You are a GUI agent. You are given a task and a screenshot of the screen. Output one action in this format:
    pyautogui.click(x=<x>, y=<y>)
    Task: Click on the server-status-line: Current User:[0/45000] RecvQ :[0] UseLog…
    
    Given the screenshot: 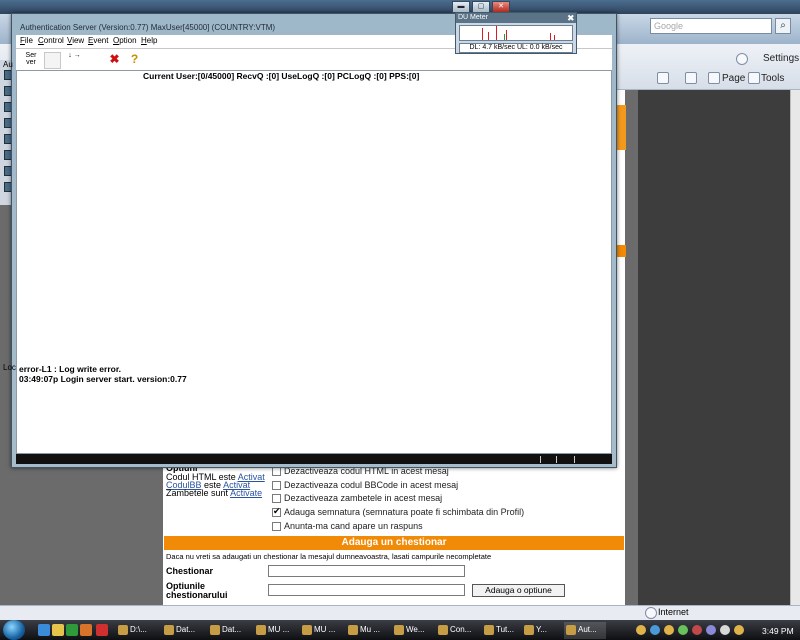 What is the action you would take?
    pyautogui.click(x=281, y=76)
    